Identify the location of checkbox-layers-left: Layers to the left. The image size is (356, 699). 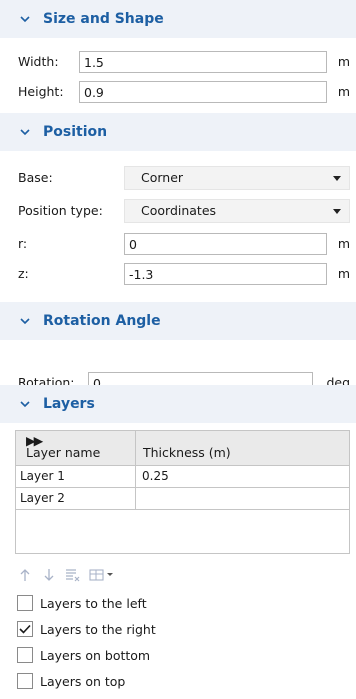
(82, 603).